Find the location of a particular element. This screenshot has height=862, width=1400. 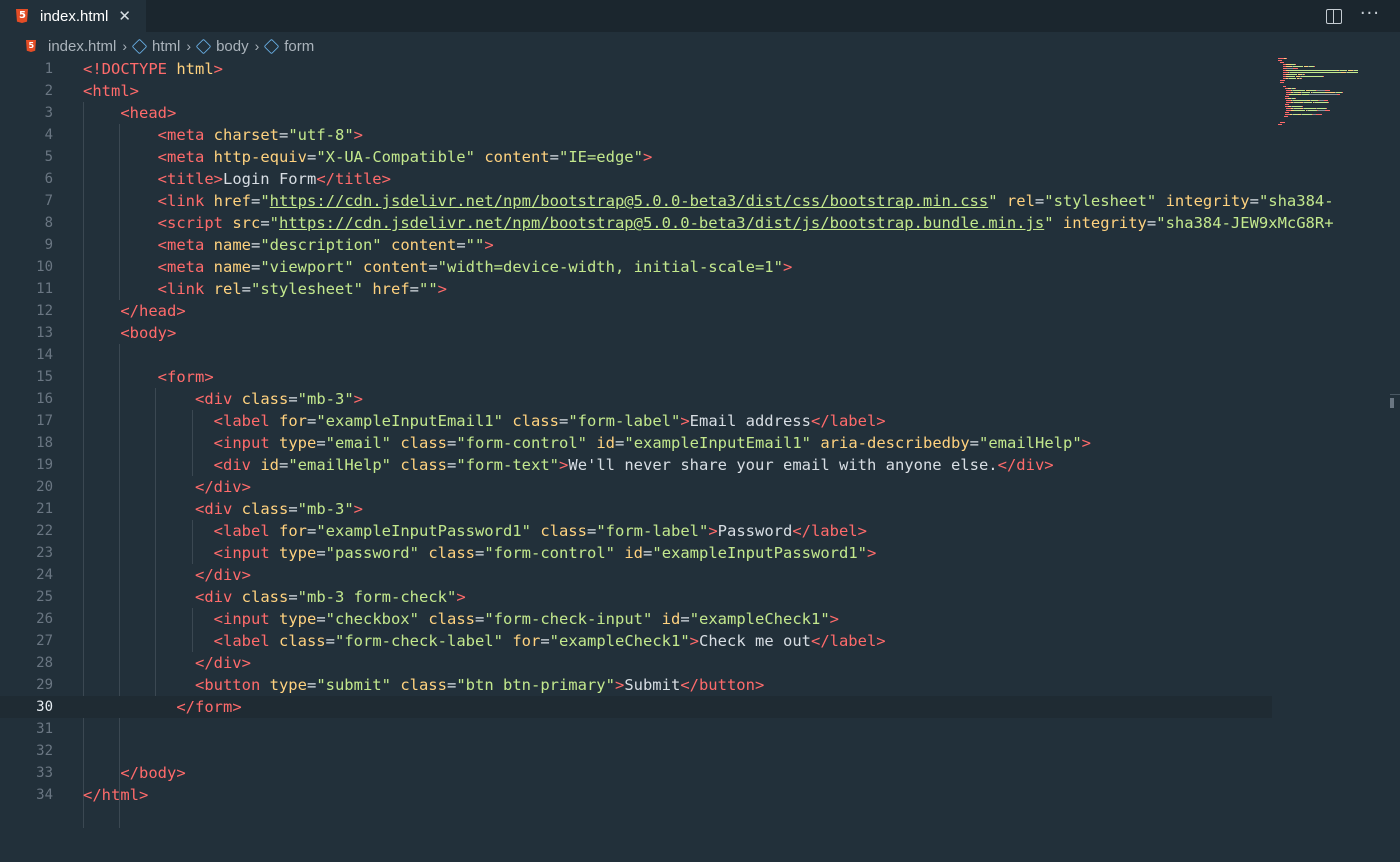

code-line: 28 </div> is located at coordinates (636, 663).